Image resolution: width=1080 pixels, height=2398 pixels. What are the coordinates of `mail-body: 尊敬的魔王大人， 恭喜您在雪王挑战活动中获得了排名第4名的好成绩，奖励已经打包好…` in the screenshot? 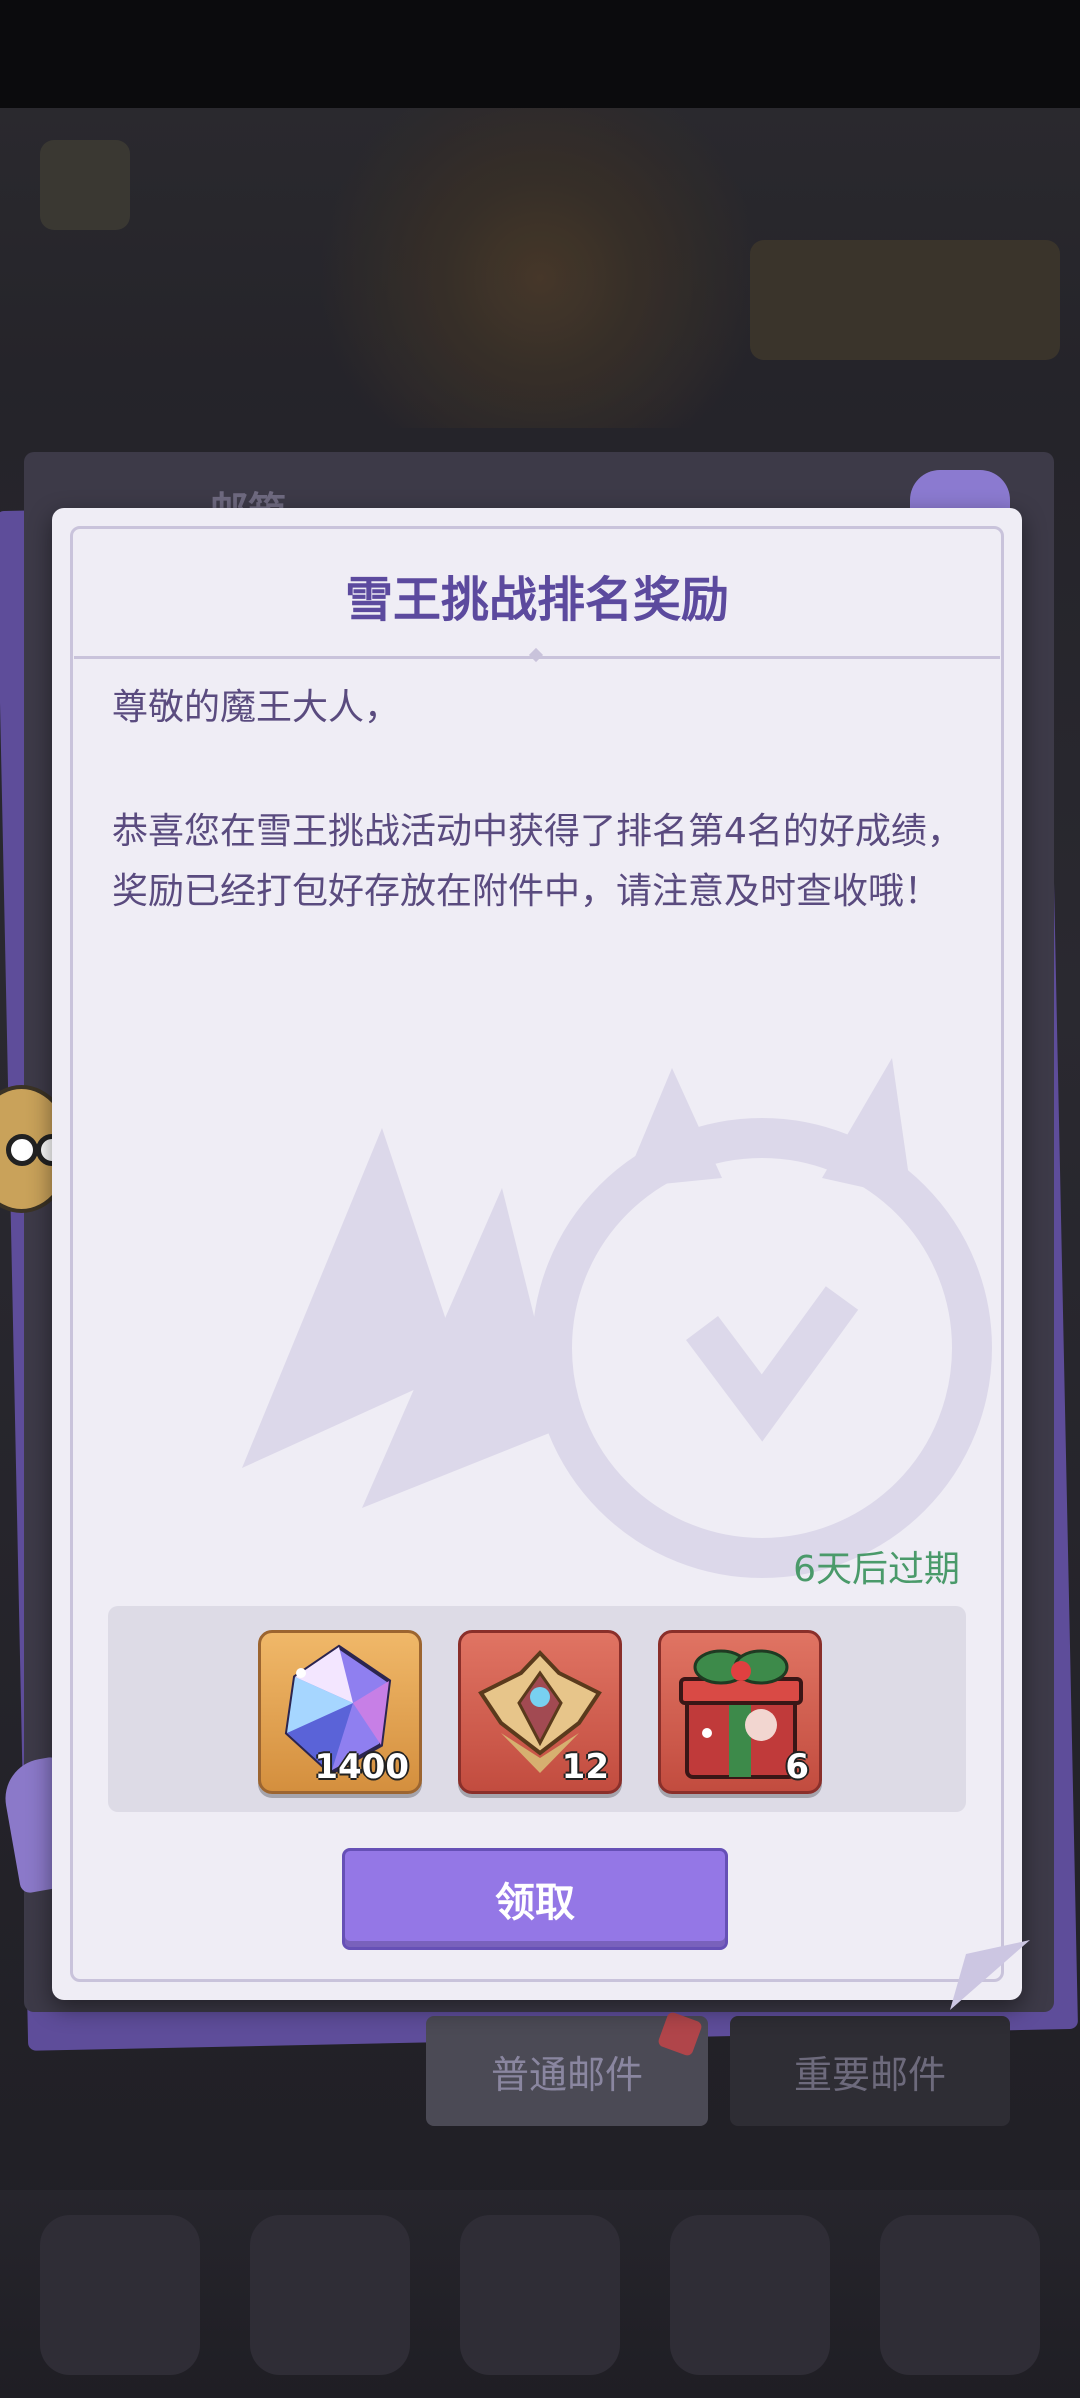 It's located at (577, 832).